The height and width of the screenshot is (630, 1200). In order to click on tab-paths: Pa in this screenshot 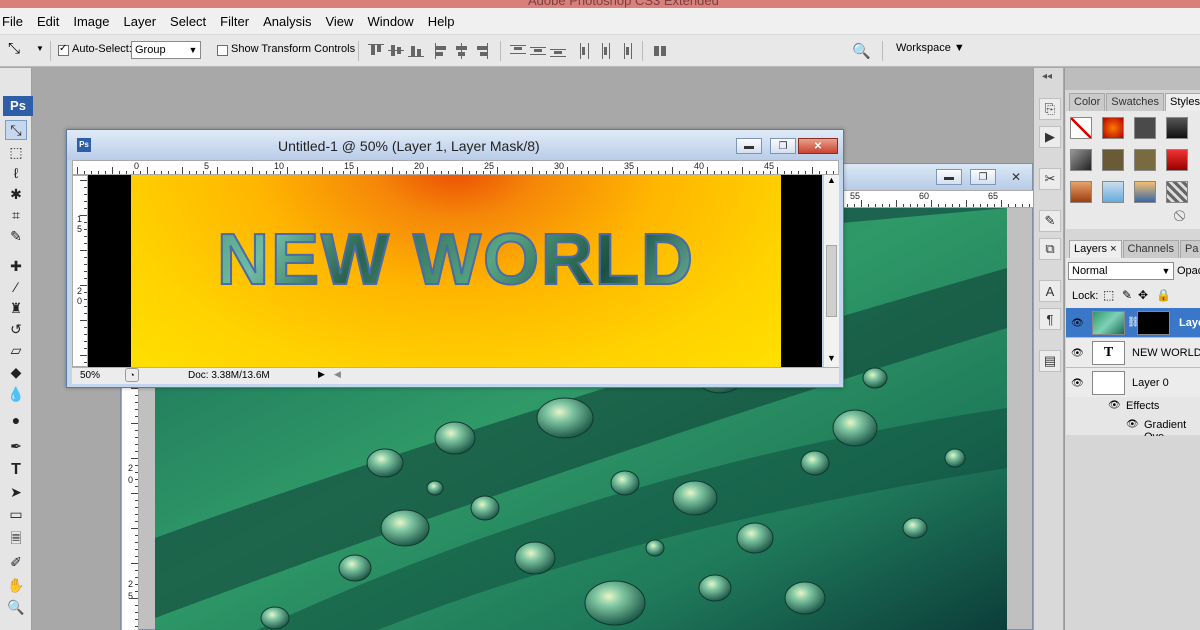, I will do `click(1189, 249)`.